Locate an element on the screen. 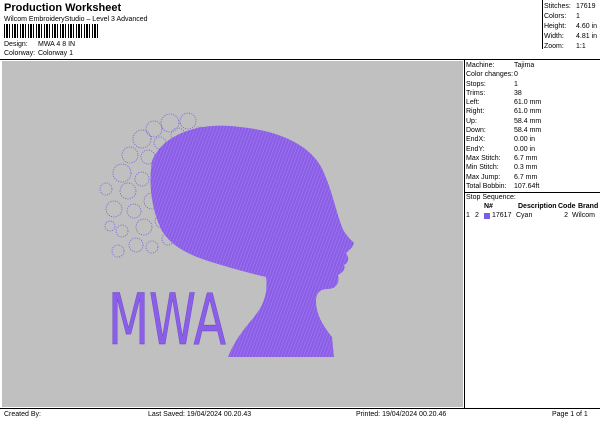 The image size is (600, 424). colorway-value: Colorway 1 is located at coordinates (56, 53).